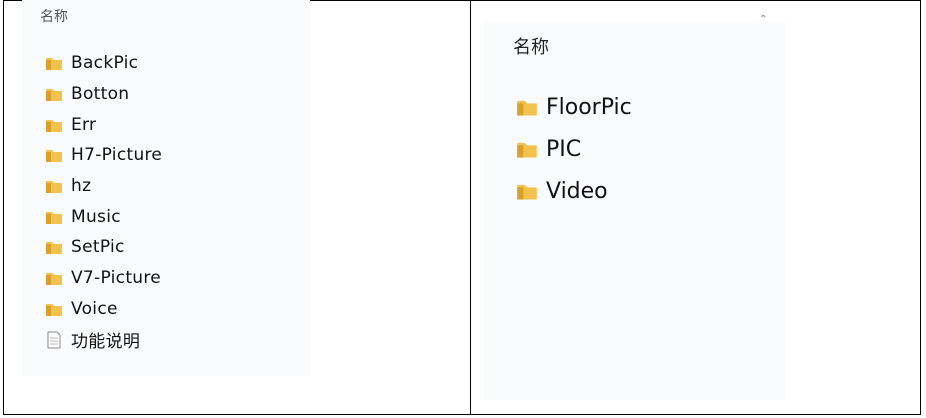  I want to click on item-label: hz, so click(81, 186).